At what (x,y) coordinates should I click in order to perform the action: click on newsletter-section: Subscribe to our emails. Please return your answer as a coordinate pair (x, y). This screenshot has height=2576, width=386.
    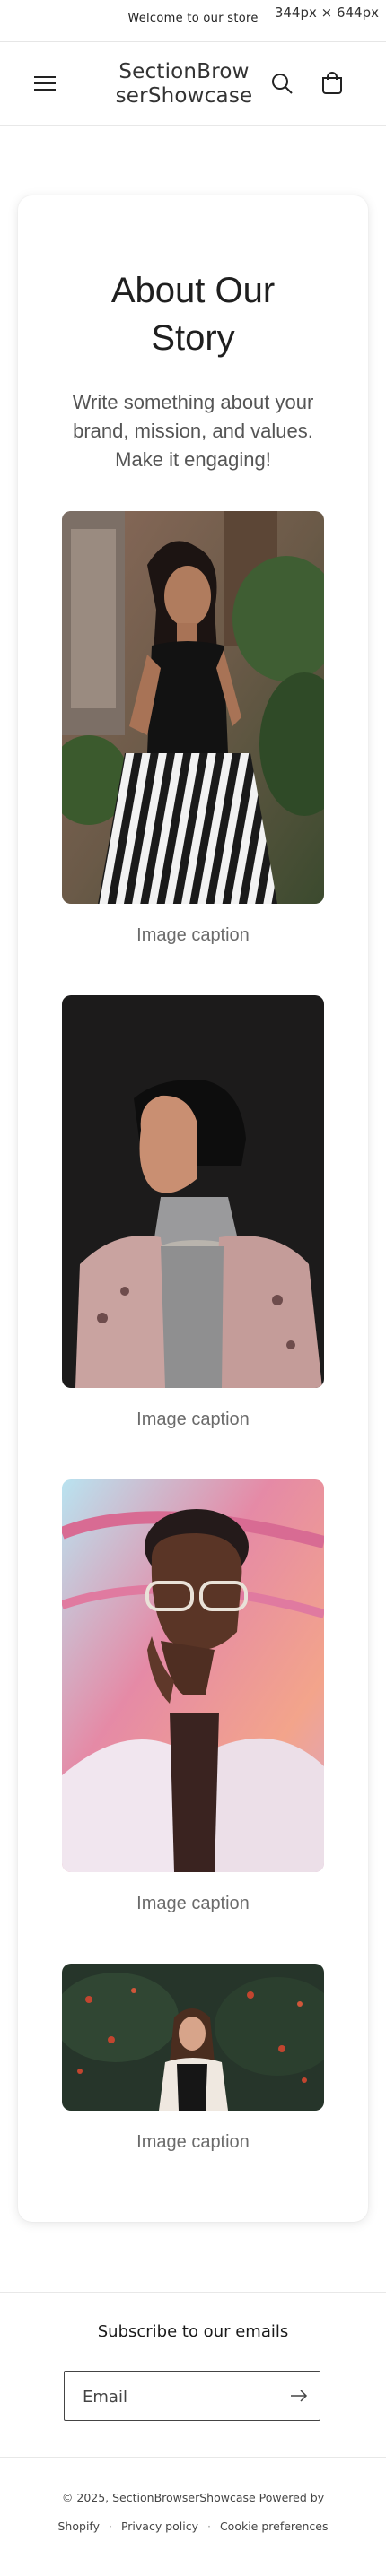
    Looking at the image, I should click on (193, 2375).